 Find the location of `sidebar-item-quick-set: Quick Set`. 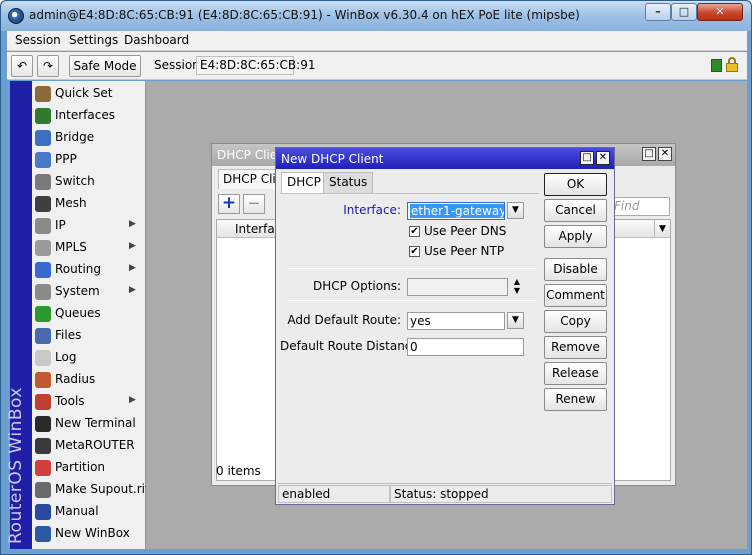

sidebar-item-quick-set: Quick Set is located at coordinates (88, 94).